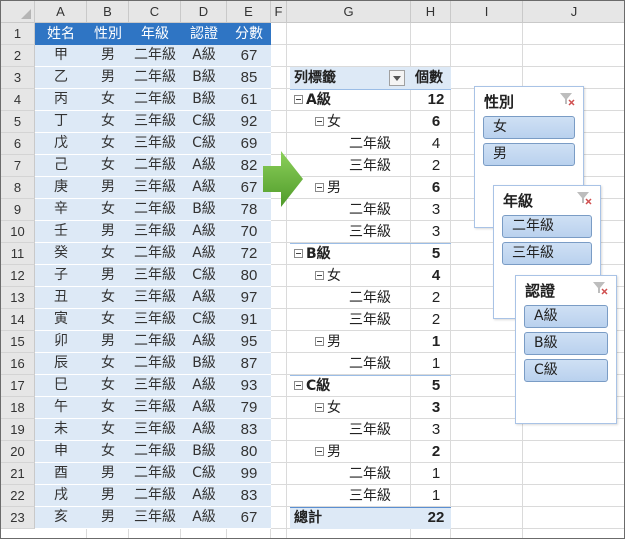 The height and width of the screenshot is (539, 625). I want to click on table-header-name: 姓名, so click(61, 34).